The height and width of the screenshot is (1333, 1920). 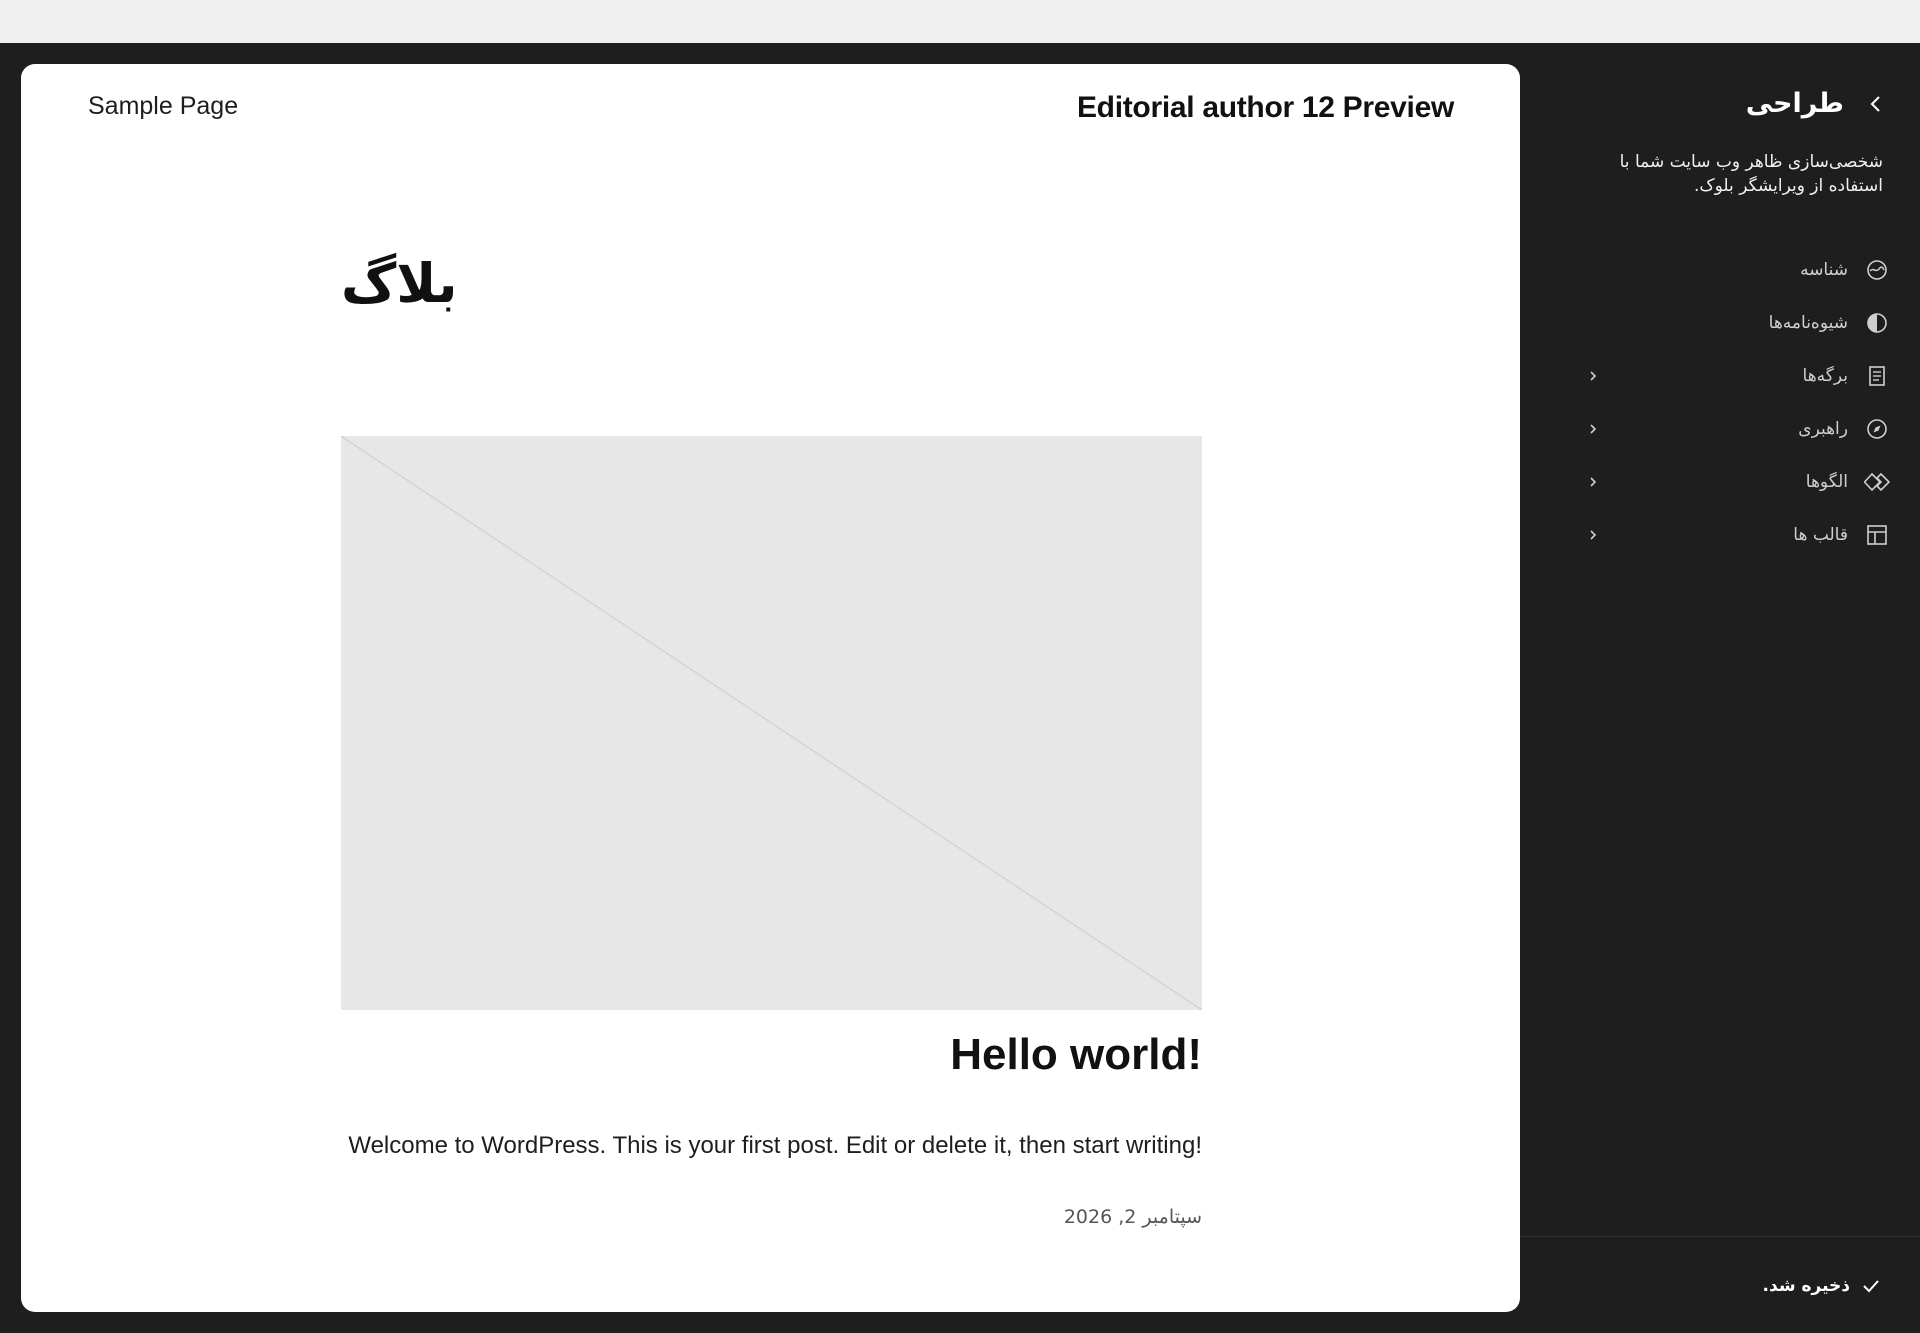 What do you see at coordinates (1871, 1286) in the screenshot?
I see `check-icon` at bounding box center [1871, 1286].